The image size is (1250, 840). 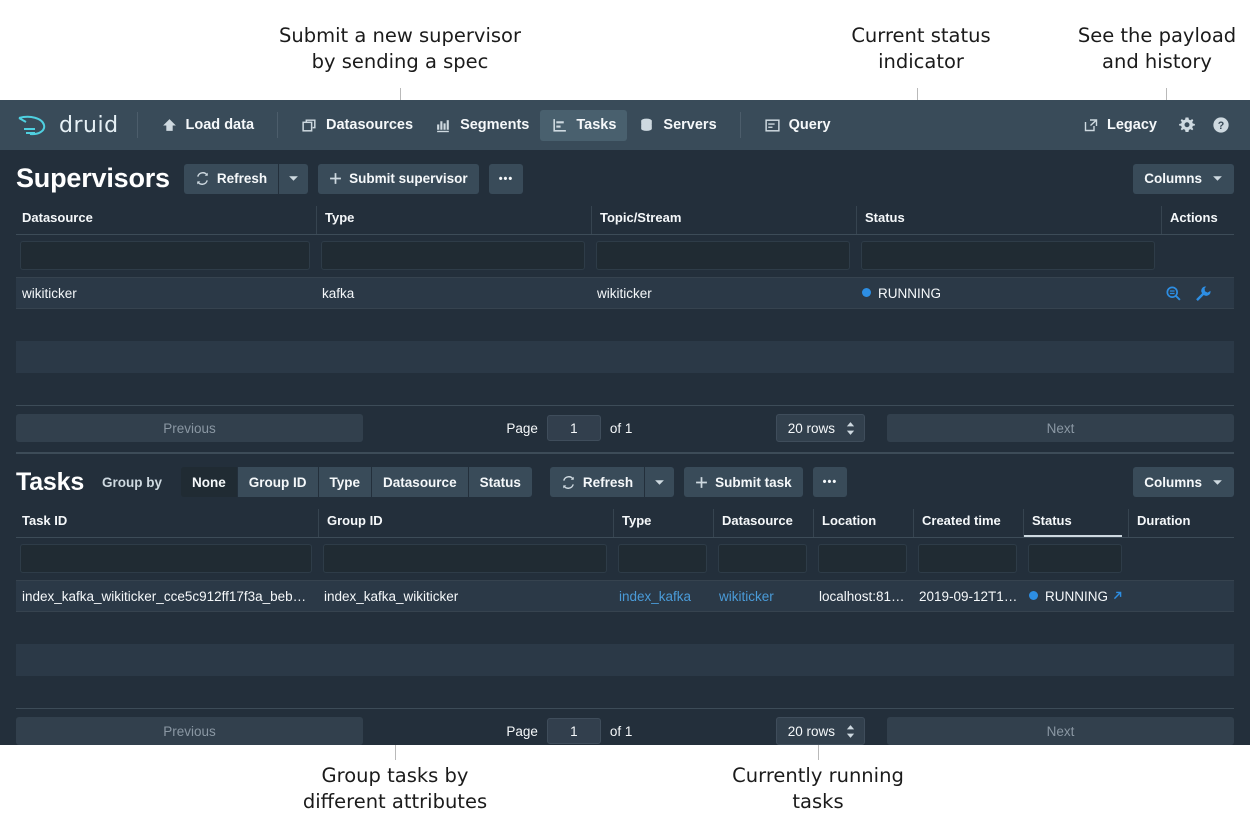 I want to click on supervisors-pagination: Previous Page of 1 20 rows Next, so click(x=625, y=428).